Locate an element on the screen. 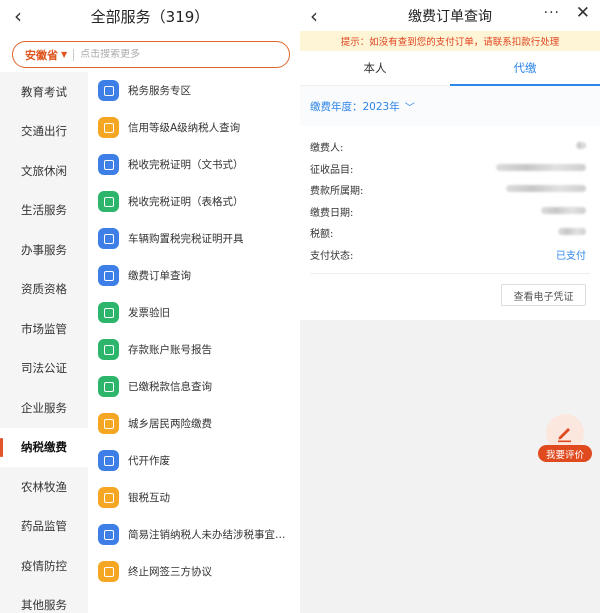  service-item: 税务服务专区 is located at coordinates (194, 90).